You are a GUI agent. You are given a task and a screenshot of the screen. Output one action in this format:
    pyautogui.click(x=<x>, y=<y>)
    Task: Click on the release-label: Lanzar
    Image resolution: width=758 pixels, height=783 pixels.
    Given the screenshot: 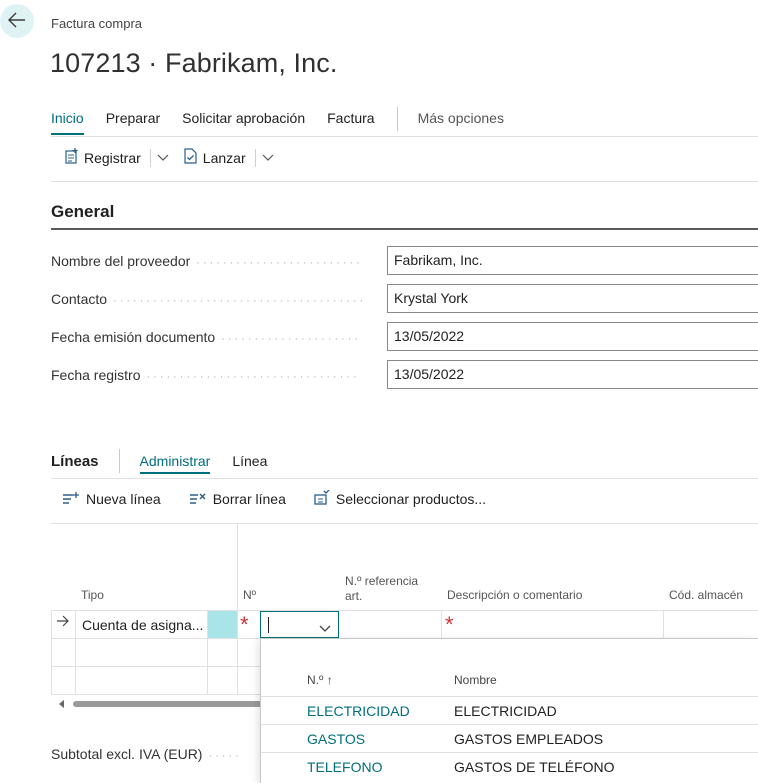 What is the action you would take?
    pyautogui.click(x=224, y=157)
    